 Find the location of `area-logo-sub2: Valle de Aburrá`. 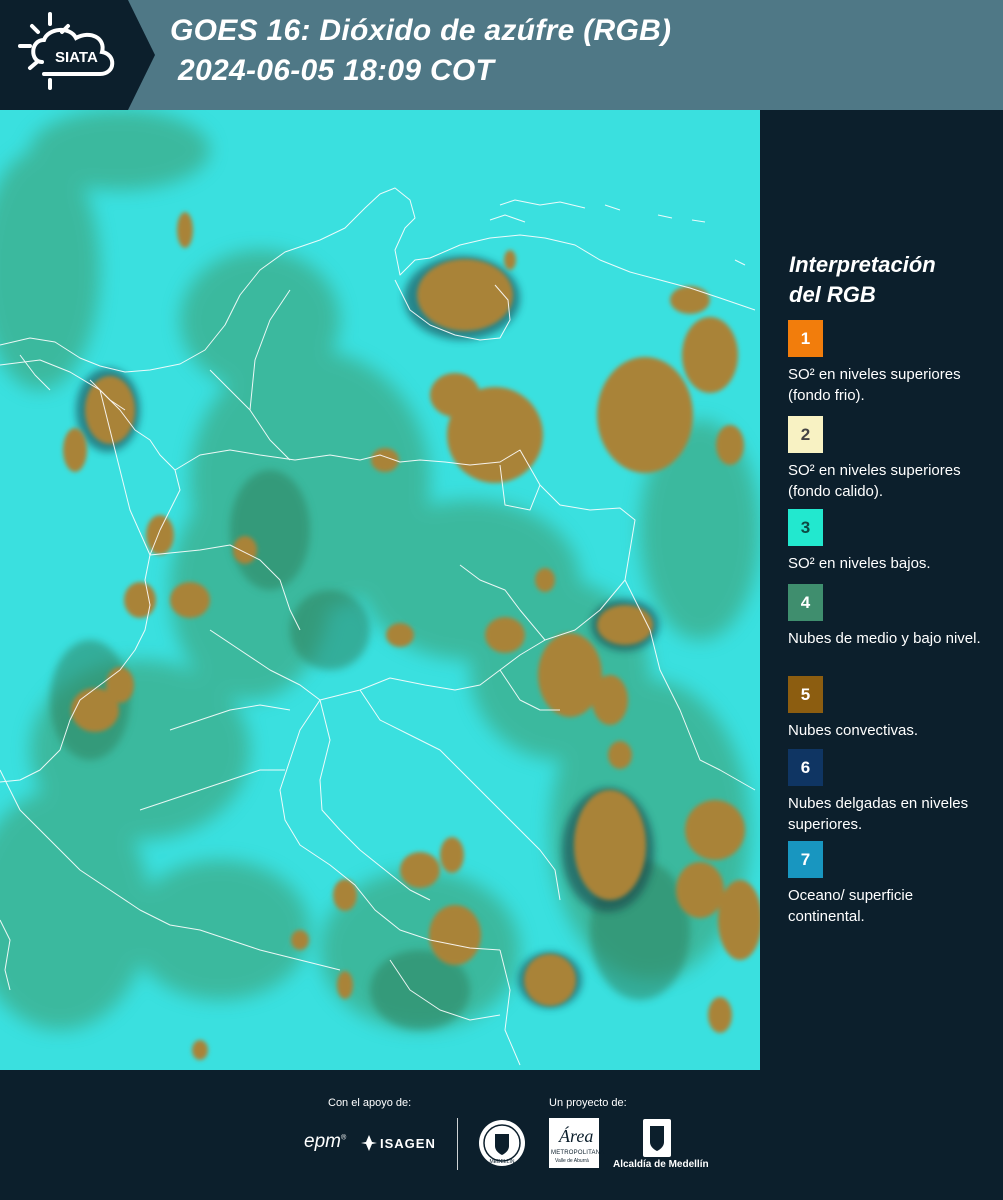

area-logo-sub2: Valle de Aburrá is located at coordinates (572, 1161).